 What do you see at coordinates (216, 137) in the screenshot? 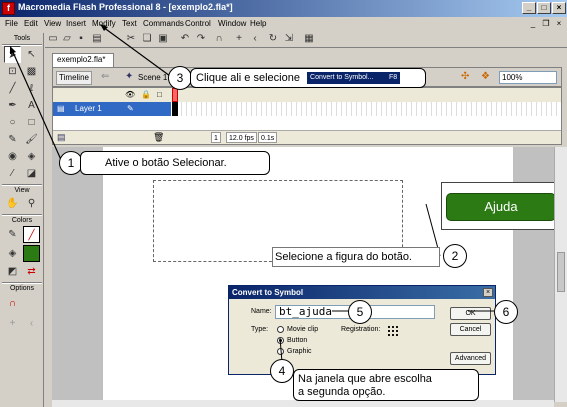
I see `current-frame: 1` at bounding box center [216, 137].